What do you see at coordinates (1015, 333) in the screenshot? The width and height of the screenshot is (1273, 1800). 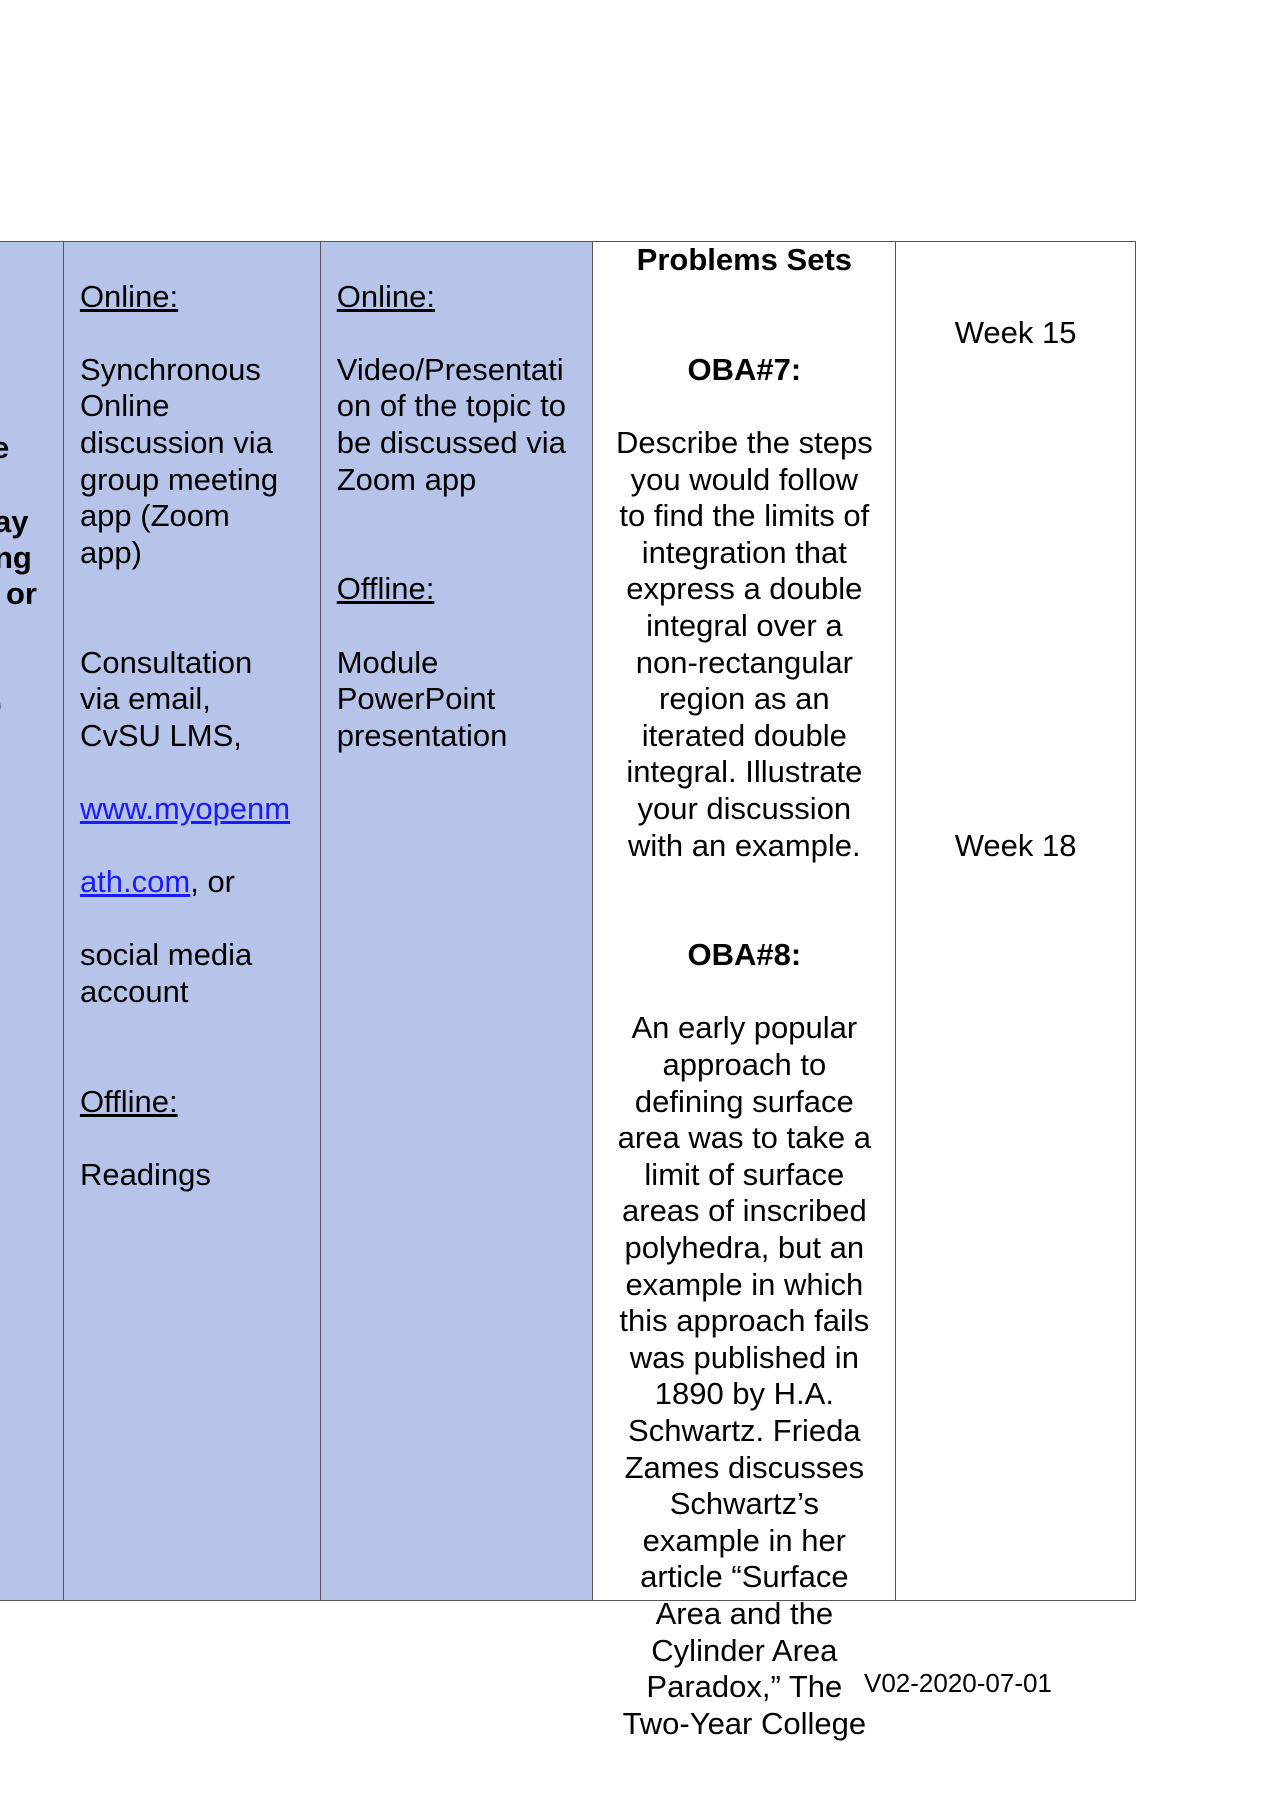 I see `week-15-label: Week 15` at bounding box center [1015, 333].